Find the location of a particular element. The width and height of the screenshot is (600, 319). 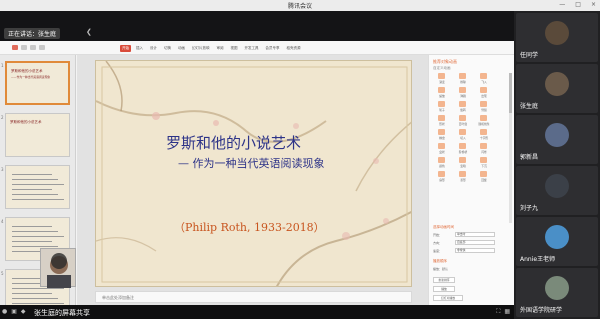

participant-name: 郭新昌 is located at coordinates (529, 157).